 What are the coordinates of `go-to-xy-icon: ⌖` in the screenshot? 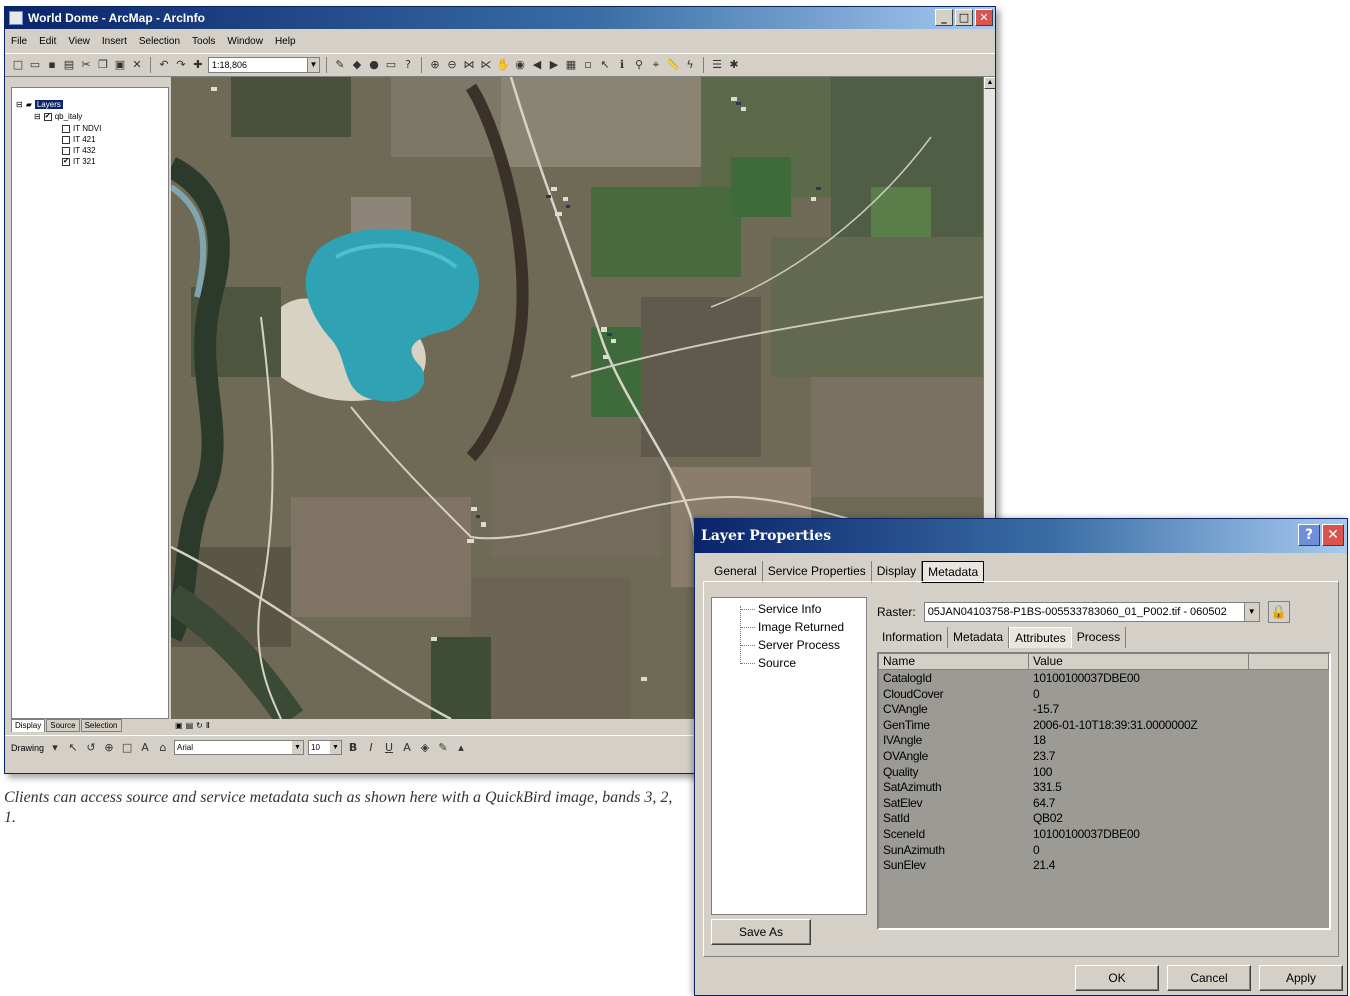 It's located at (656, 65).